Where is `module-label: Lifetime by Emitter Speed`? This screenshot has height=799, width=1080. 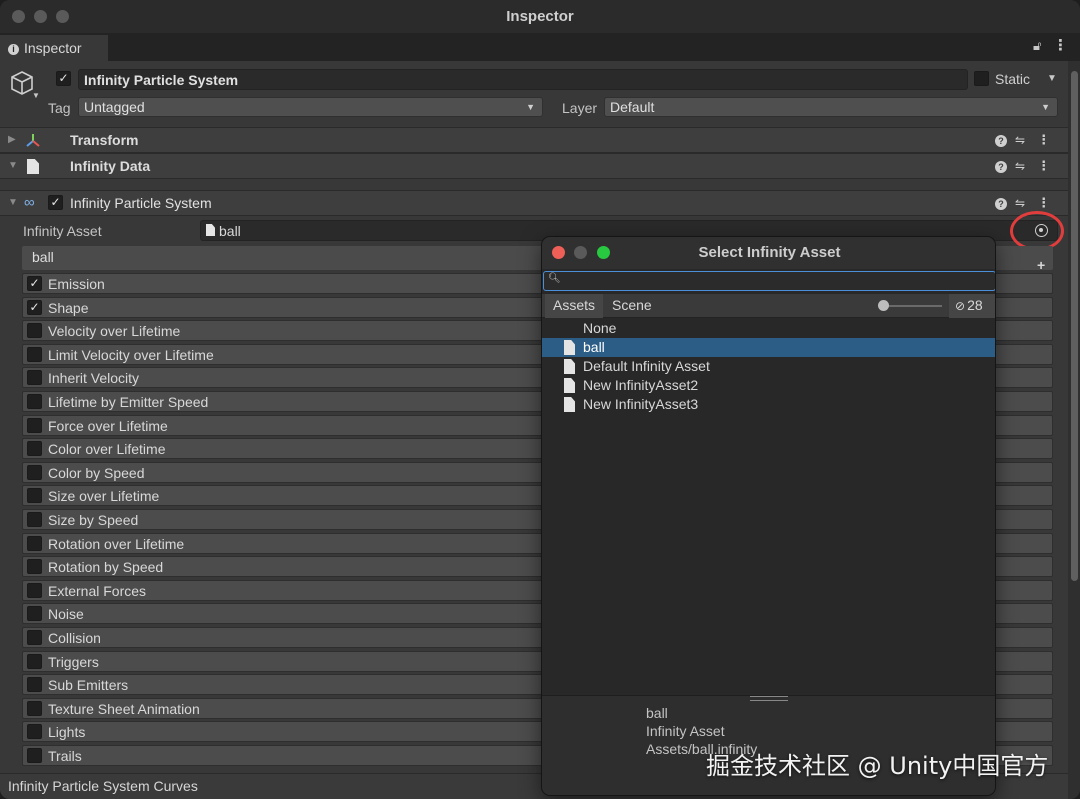
module-label: Lifetime by Emitter Speed is located at coordinates (128, 402).